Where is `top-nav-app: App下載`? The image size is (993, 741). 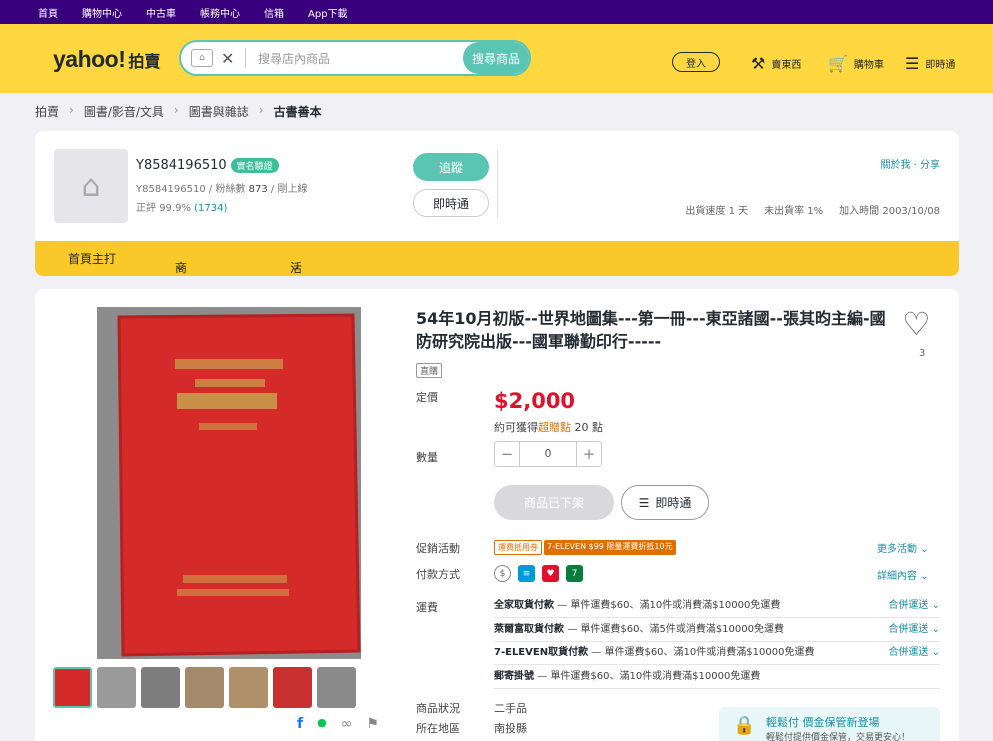
top-nav-app: App下載 is located at coordinates (328, 12).